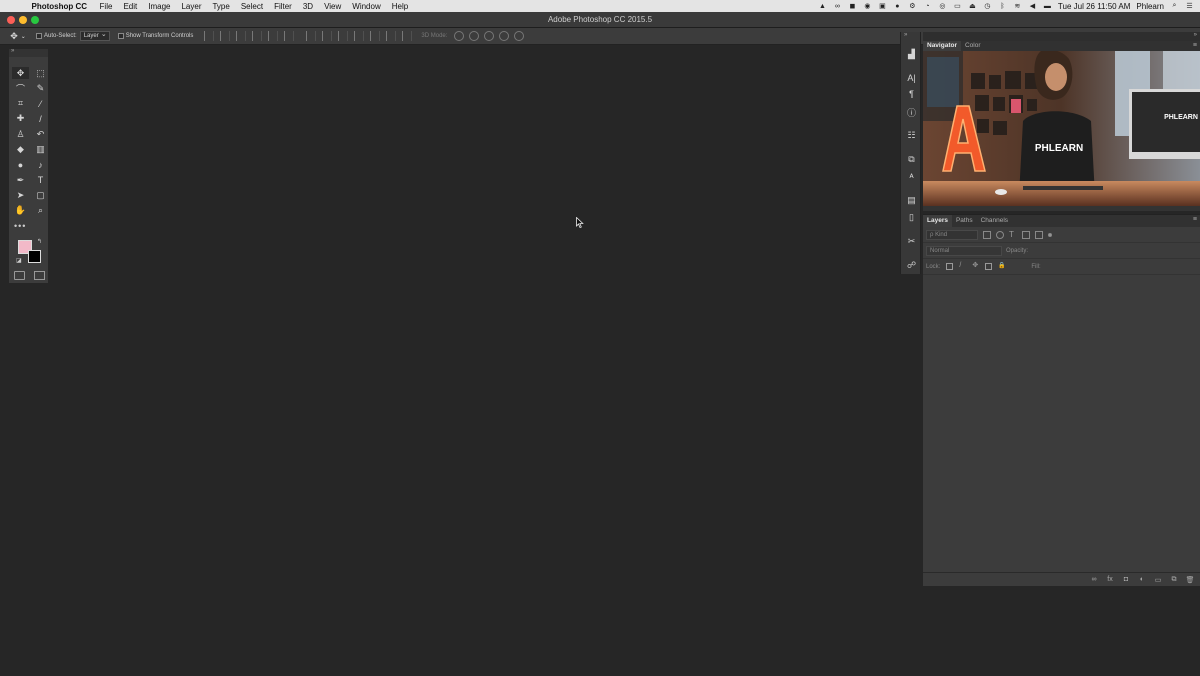  What do you see at coordinates (1001, 266) in the screenshot?
I see `lock-all-icon: 🔒` at bounding box center [1001, 266].